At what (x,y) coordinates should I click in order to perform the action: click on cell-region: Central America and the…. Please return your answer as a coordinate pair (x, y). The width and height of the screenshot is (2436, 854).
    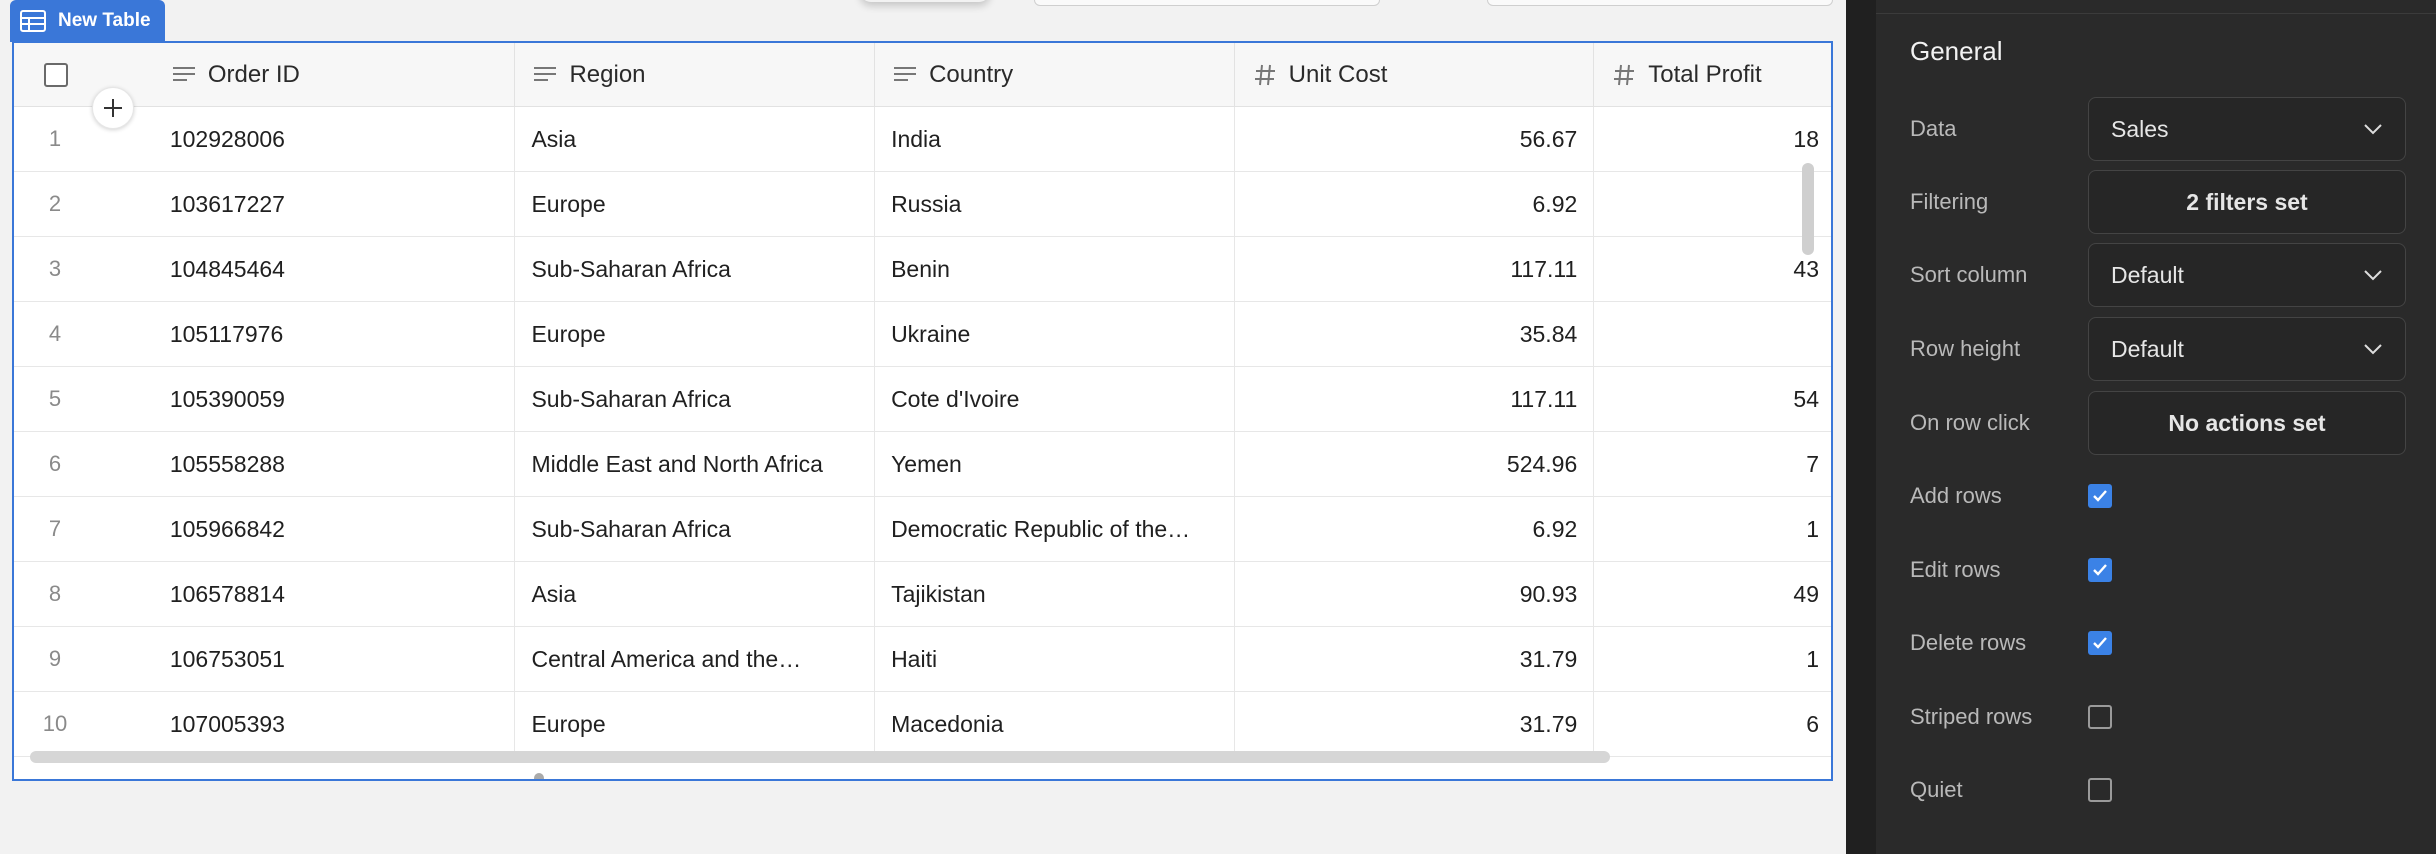
    Looking at the image, I should click on (695, 659).